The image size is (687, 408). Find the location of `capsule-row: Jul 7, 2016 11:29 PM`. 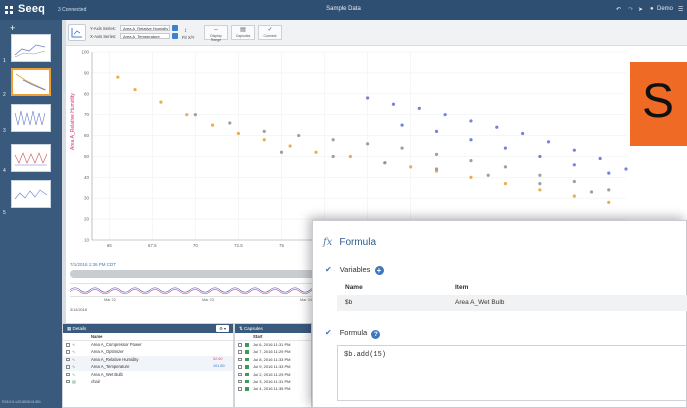

capsule-row: Jul 7, 2016 11:29 PM is located at coordinates (273, 351).